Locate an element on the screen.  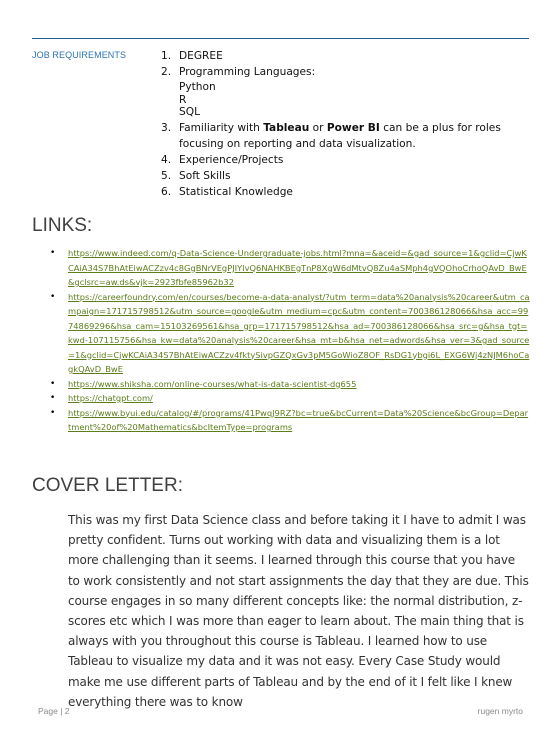
language-sublist: Python R SQL is located at coordinates (355, 100).